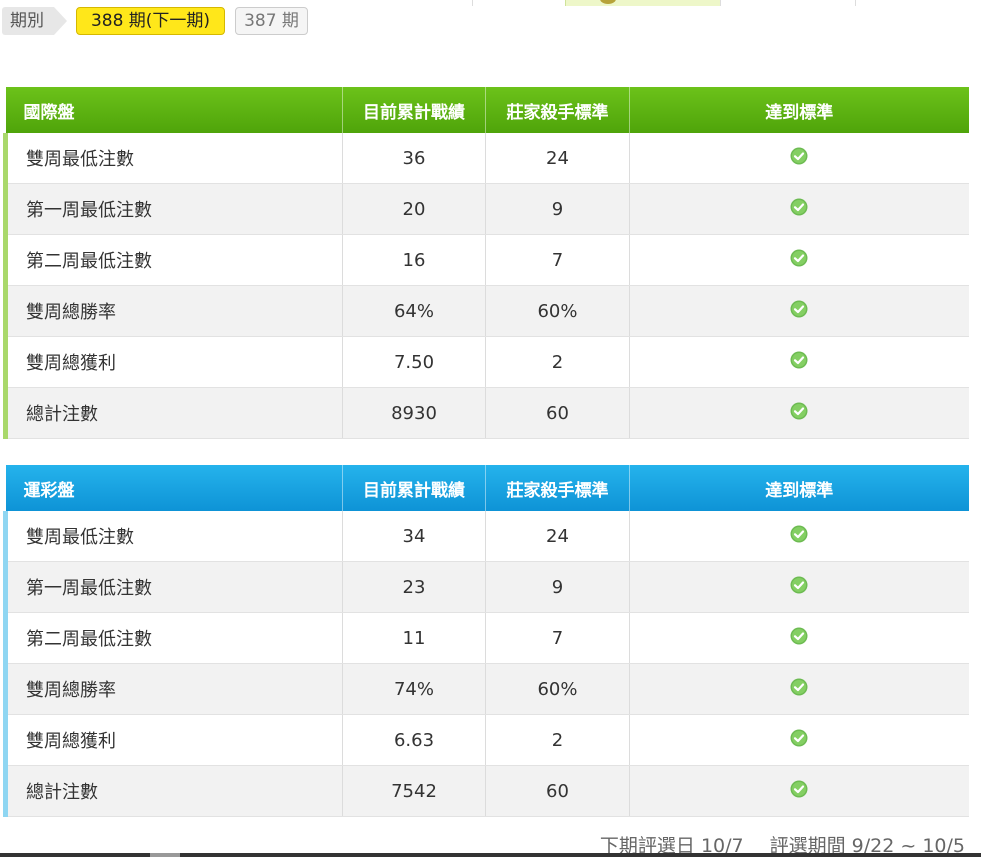  I want to click on current-value: 64%, so click(414, 311).